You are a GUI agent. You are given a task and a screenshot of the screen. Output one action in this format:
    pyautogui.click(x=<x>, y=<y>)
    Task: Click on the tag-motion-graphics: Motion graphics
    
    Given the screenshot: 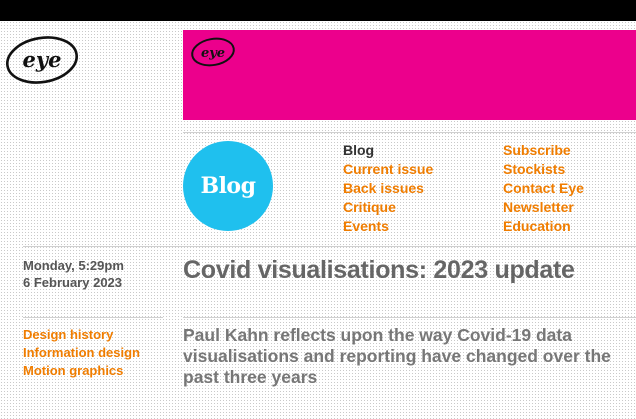 What is the action you would take?
    pyautogui.click(x=81, y=371)
    